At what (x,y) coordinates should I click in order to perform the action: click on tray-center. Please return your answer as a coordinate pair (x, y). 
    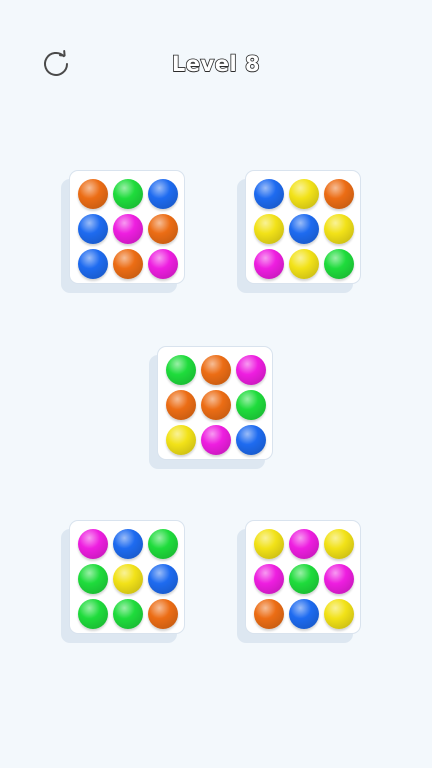
    Looking at the image, I should click on (215, 403).